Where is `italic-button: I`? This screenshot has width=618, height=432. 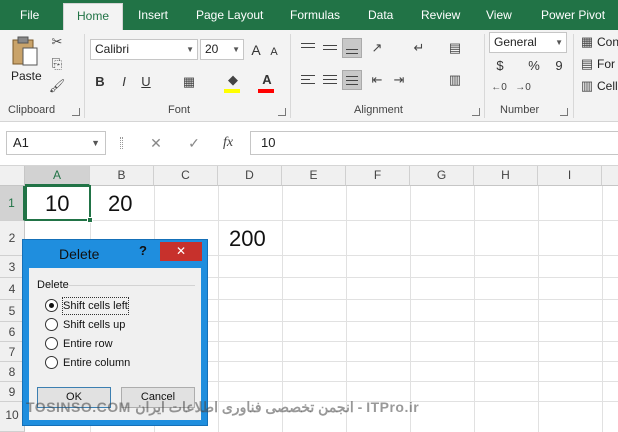 italic-button: I is located at coordinates (124, 82).